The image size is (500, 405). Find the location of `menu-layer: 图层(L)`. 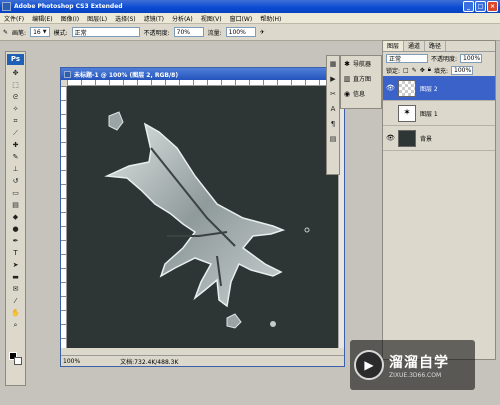

menu-layer: 图层(L) is located at coordinates (97, 18).